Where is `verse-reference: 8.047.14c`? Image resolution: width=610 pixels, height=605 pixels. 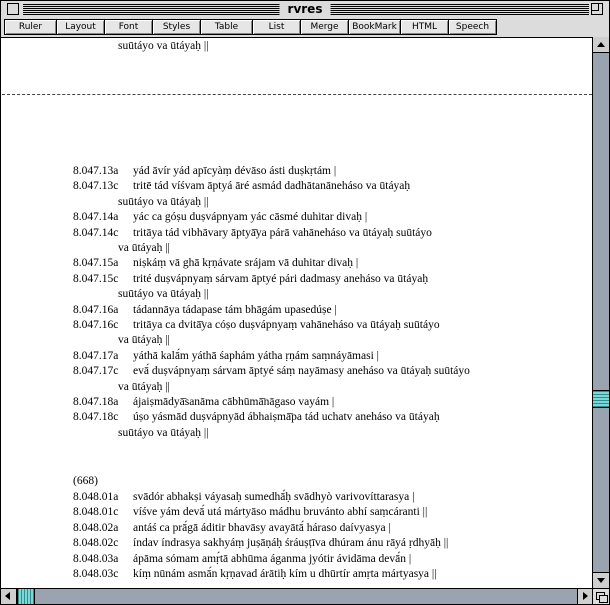
verse-reference: 8.047.14c is located at coordinates (96, 232).